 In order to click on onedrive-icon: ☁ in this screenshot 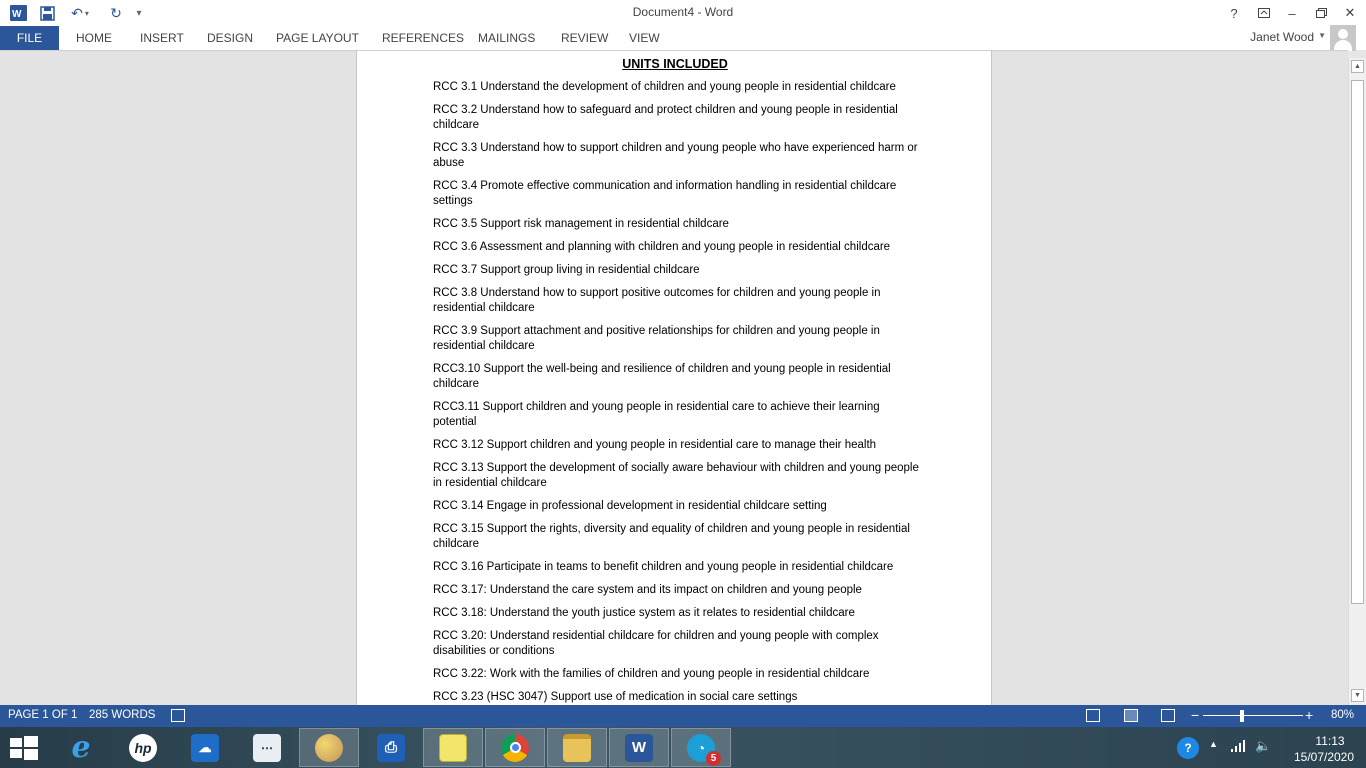, I will do `click(205, 747)`.